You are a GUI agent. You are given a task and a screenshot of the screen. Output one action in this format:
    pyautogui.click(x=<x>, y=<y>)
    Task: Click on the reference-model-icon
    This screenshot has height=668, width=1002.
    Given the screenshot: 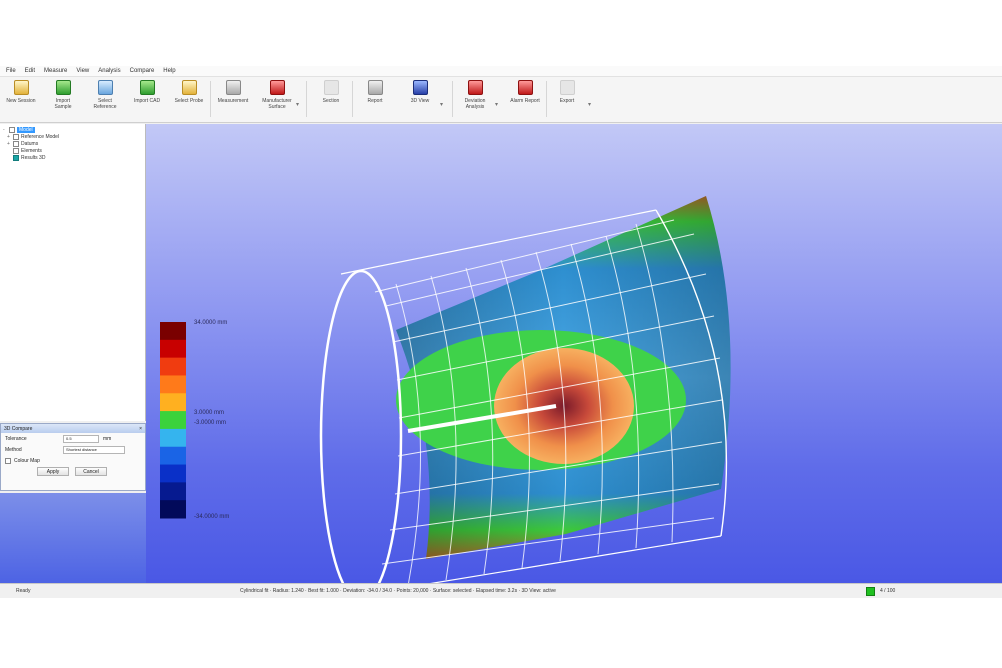 What is the action you would take?
    pyautogui.click(x=16, y=136)
    